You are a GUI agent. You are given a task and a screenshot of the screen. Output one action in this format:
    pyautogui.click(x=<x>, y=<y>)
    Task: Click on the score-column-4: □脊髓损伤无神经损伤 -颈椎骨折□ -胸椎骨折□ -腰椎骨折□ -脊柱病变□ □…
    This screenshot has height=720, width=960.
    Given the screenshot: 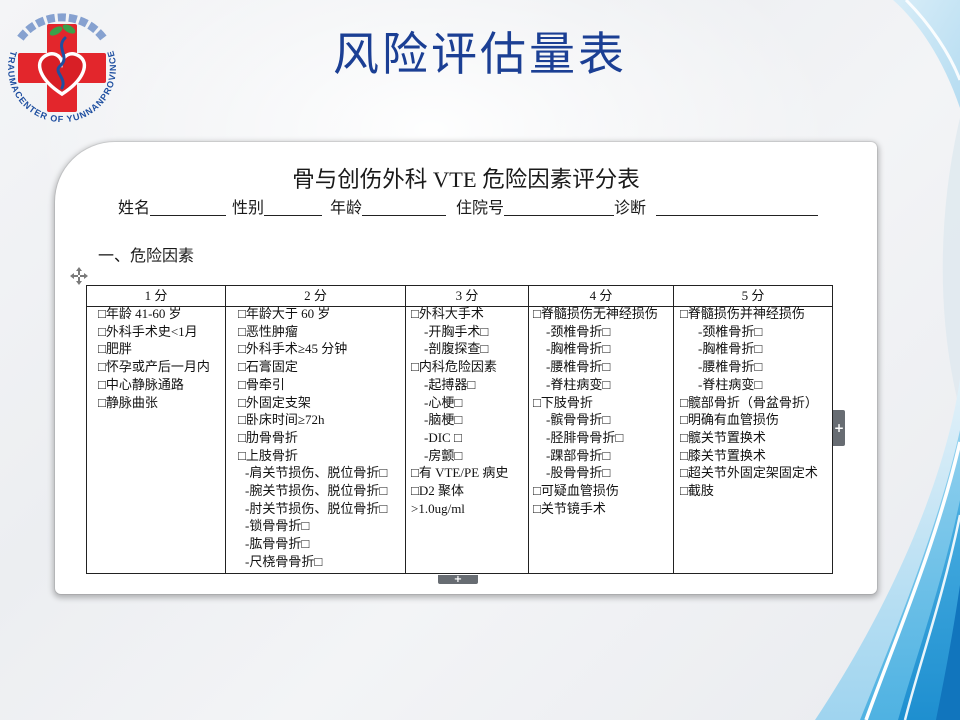 What is the action you would take?
    pyautogui.click(x=601, y=440)
    